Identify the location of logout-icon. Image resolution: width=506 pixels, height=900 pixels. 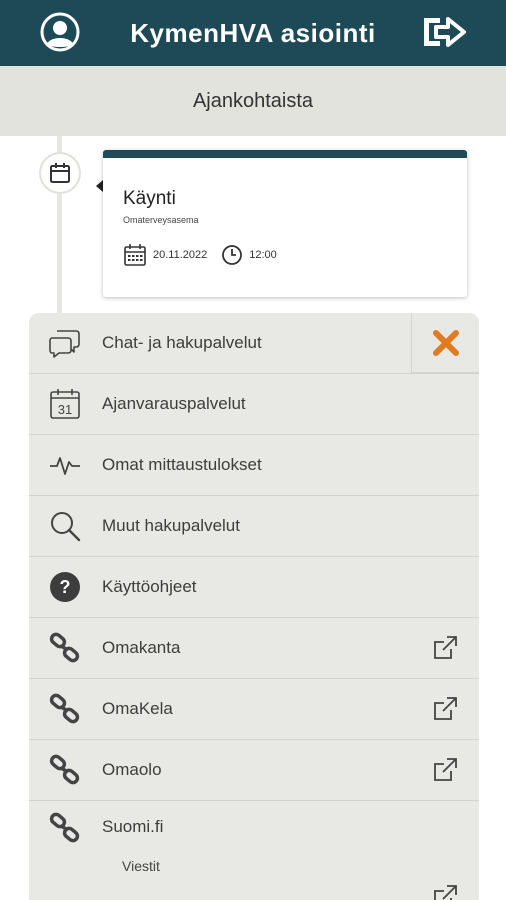
(445, 32).